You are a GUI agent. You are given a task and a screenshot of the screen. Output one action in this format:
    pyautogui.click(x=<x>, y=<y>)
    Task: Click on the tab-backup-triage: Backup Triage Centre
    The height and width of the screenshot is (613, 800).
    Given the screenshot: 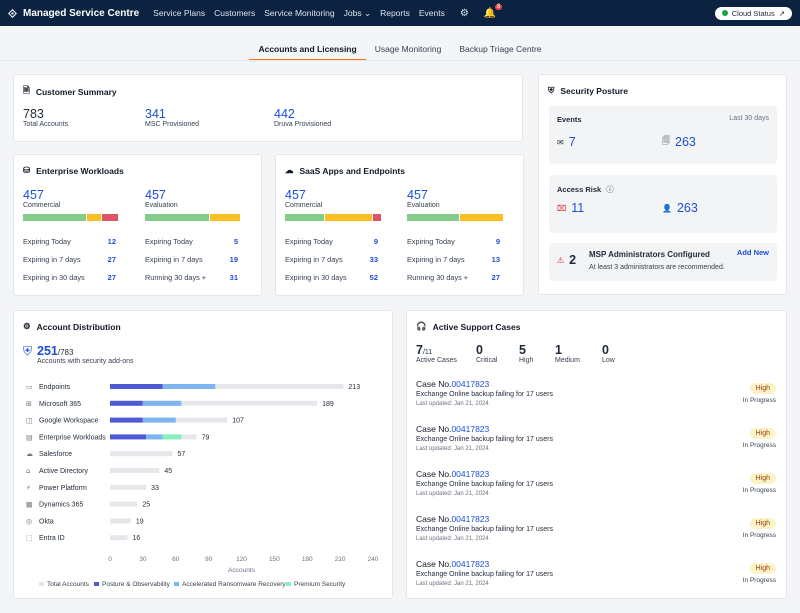 What is the action you would take?
    pyautogui.click(x=500, y=52)
    